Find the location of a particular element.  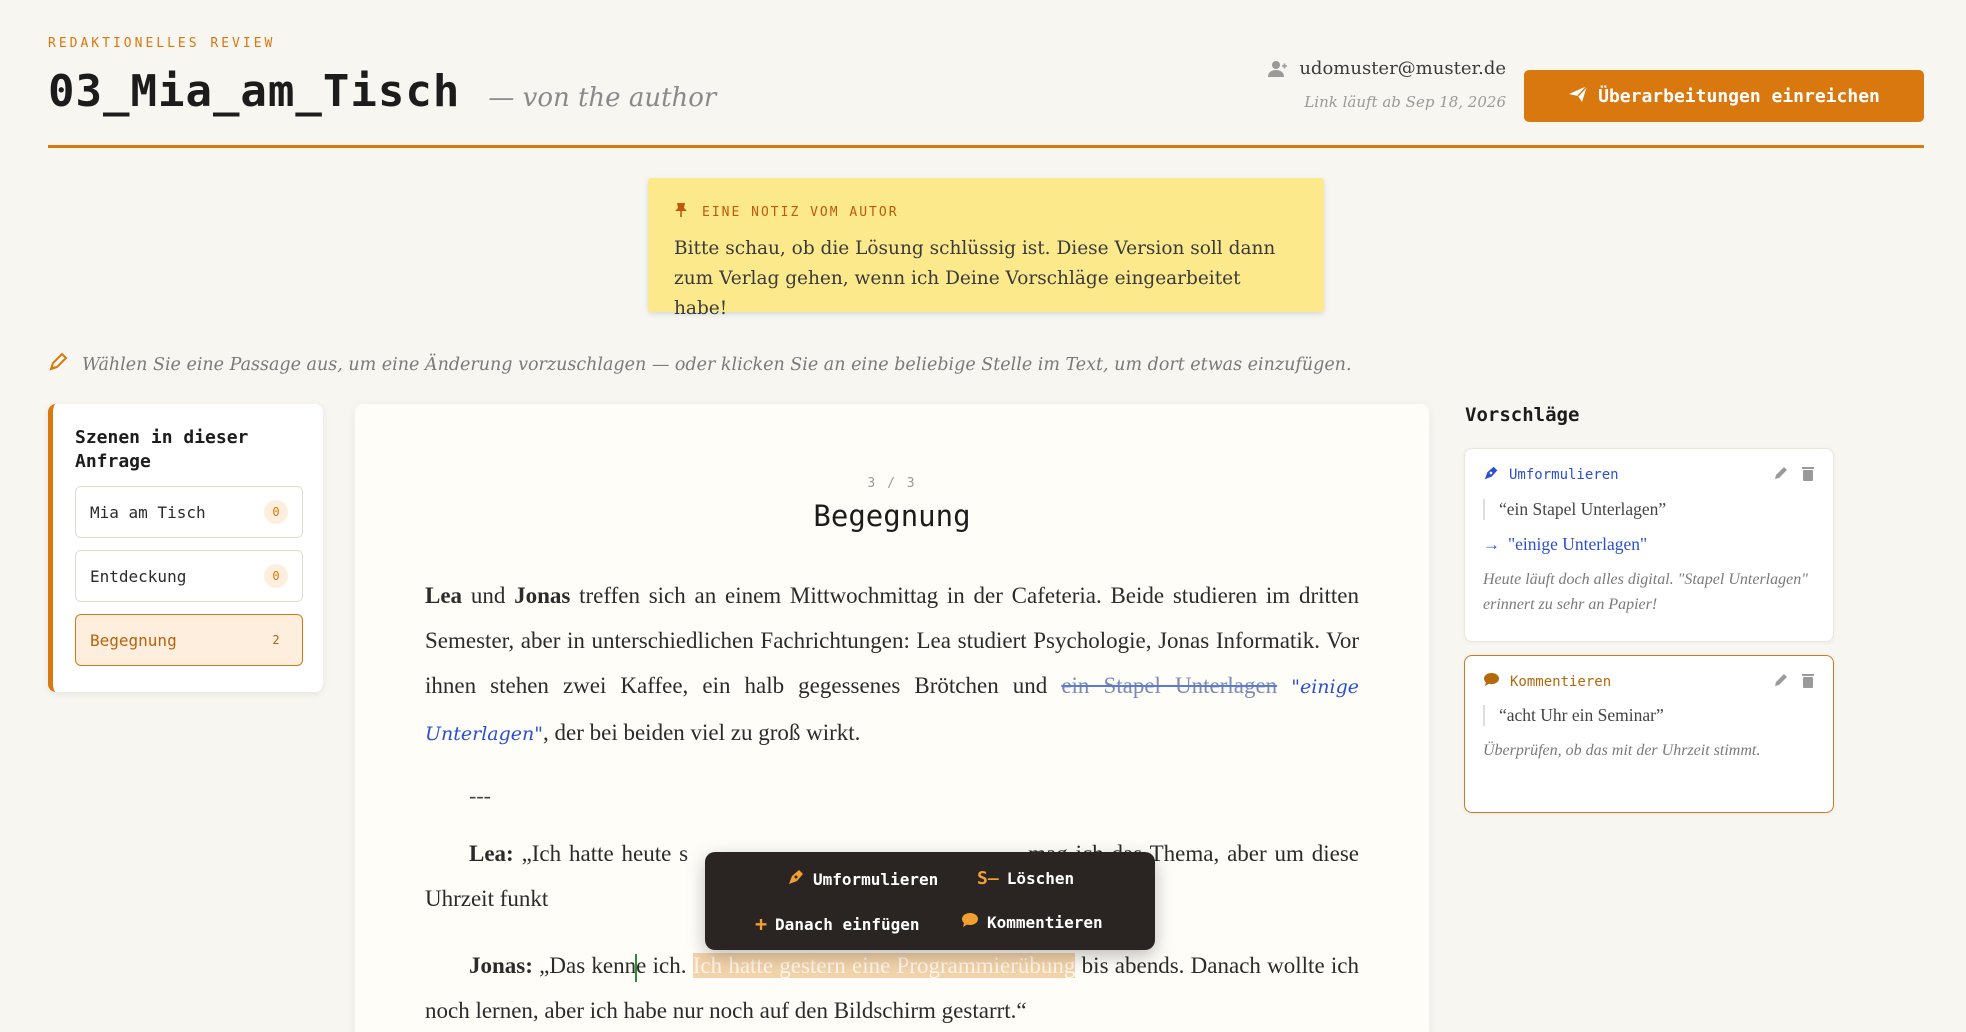

send-icon is located at coordinates (1578, 96).